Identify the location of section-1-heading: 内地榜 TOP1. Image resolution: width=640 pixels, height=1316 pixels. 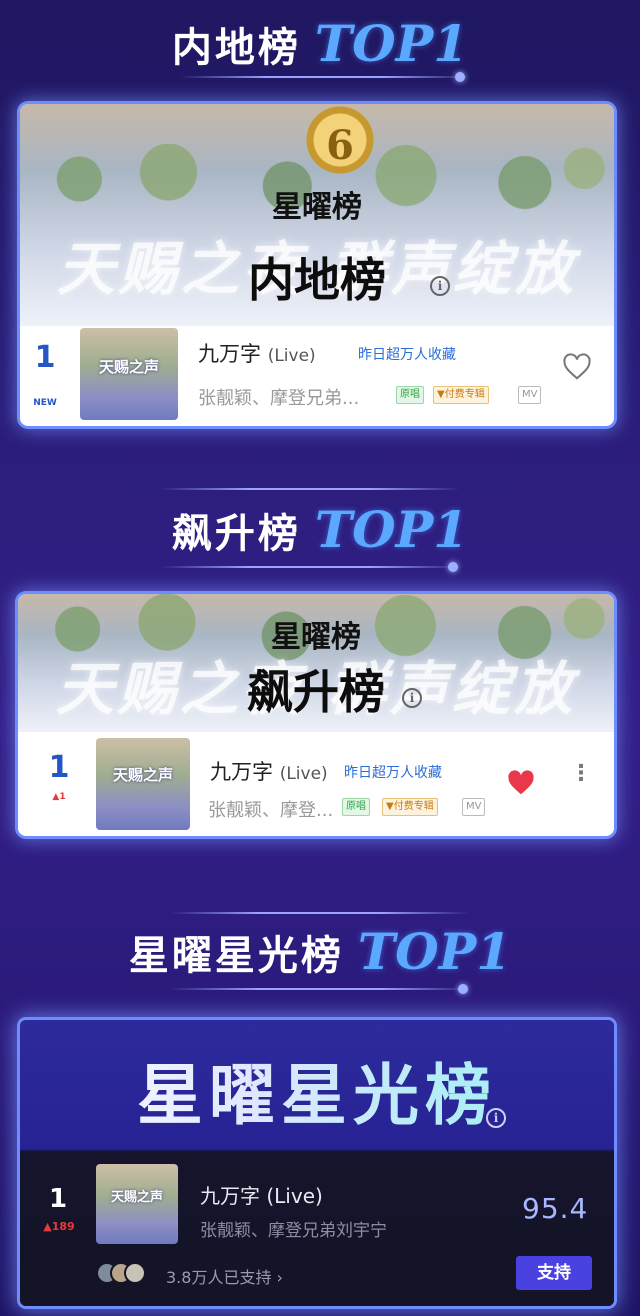
(320, 43).